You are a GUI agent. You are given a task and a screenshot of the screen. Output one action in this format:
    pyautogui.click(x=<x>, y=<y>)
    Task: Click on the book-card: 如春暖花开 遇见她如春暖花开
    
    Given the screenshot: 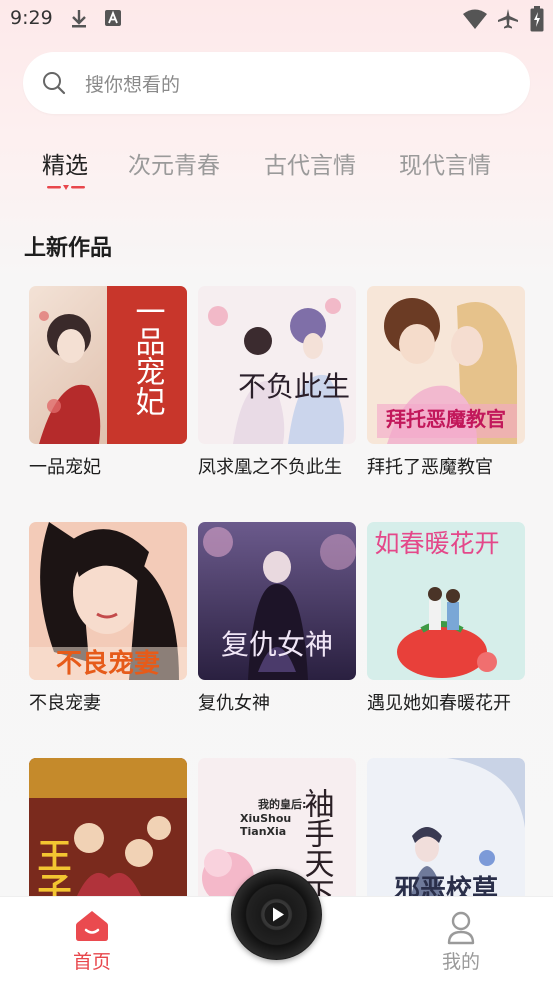 What is the action you would take?
    pyautogui.click(x=446, y=620)
    